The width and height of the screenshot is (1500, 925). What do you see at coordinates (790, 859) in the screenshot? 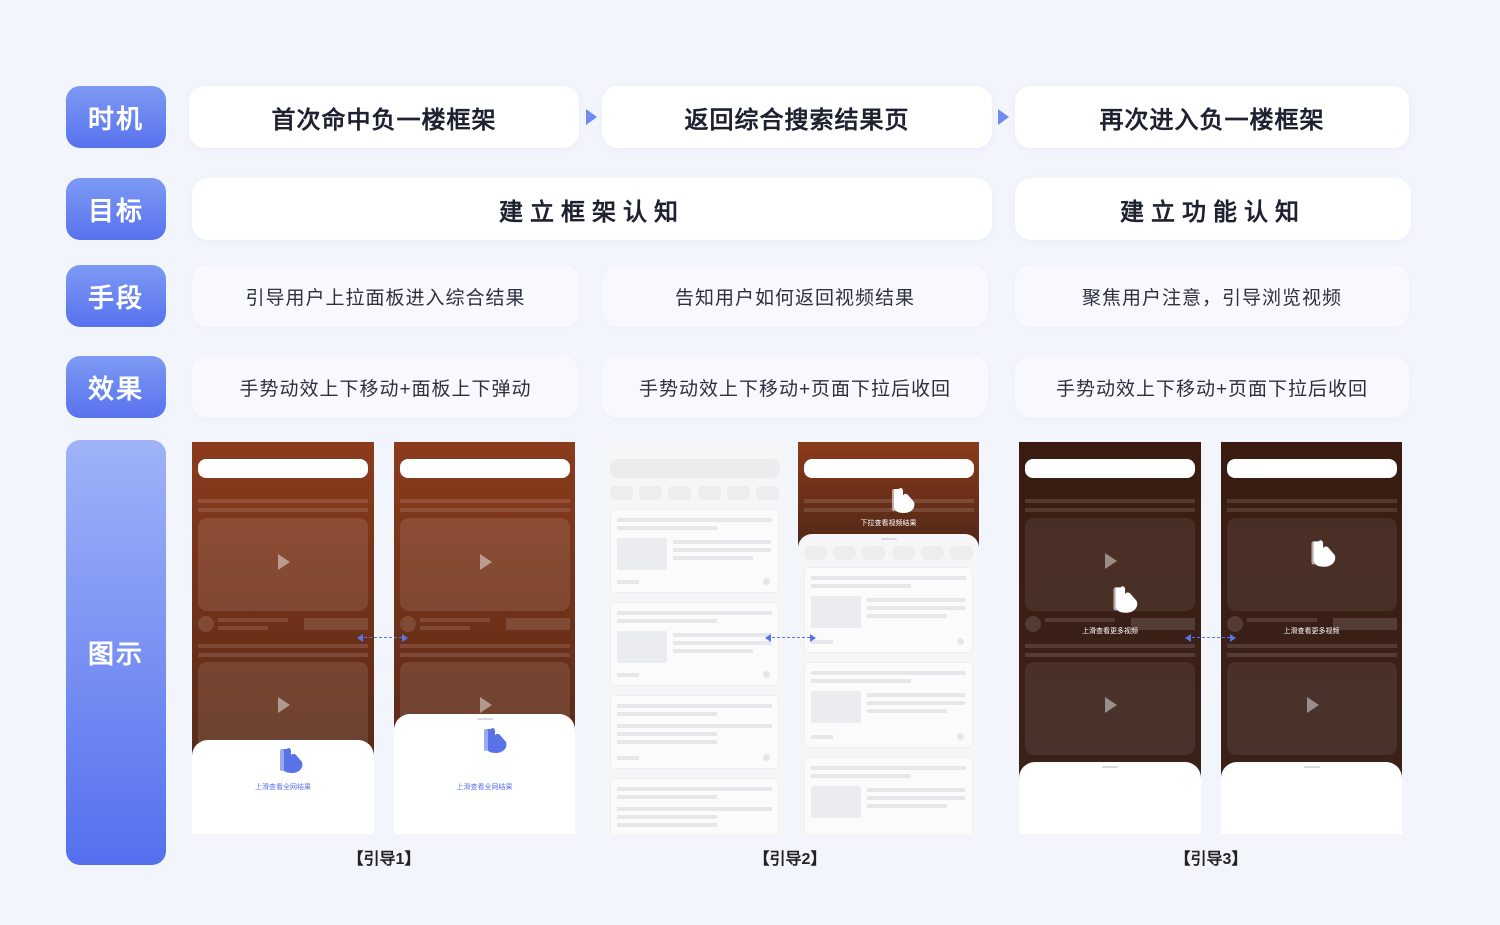
I see `caption-guide-2: 【引导2】` at bounding box center [790, 859].